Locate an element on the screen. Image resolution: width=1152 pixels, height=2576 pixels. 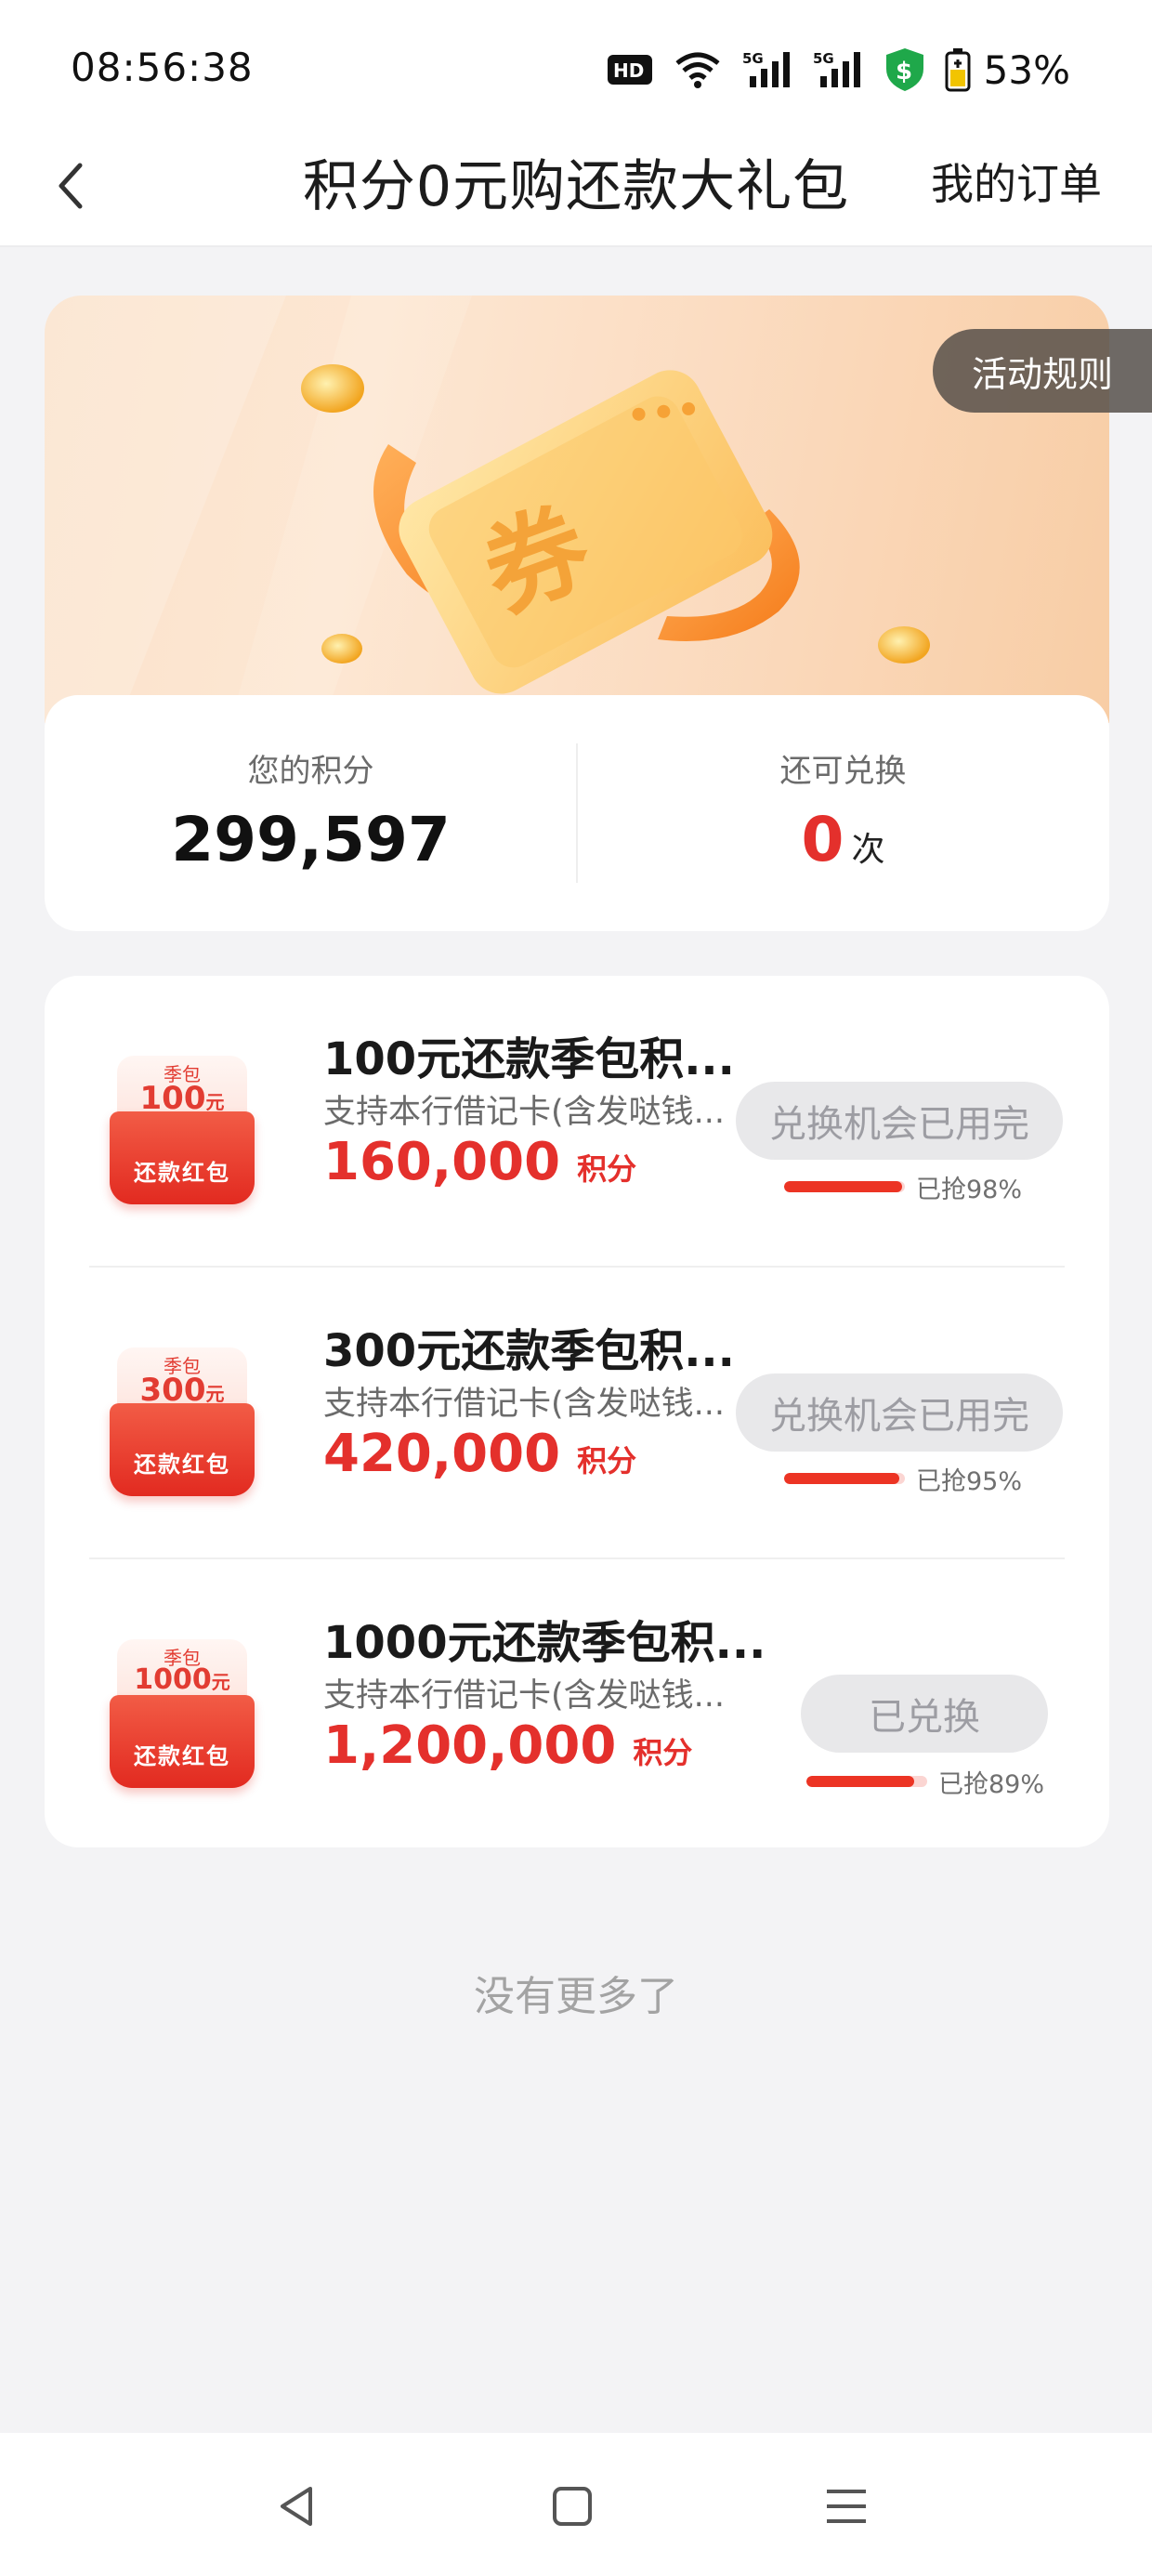
battery-icon is located at coordinates (958, 70).